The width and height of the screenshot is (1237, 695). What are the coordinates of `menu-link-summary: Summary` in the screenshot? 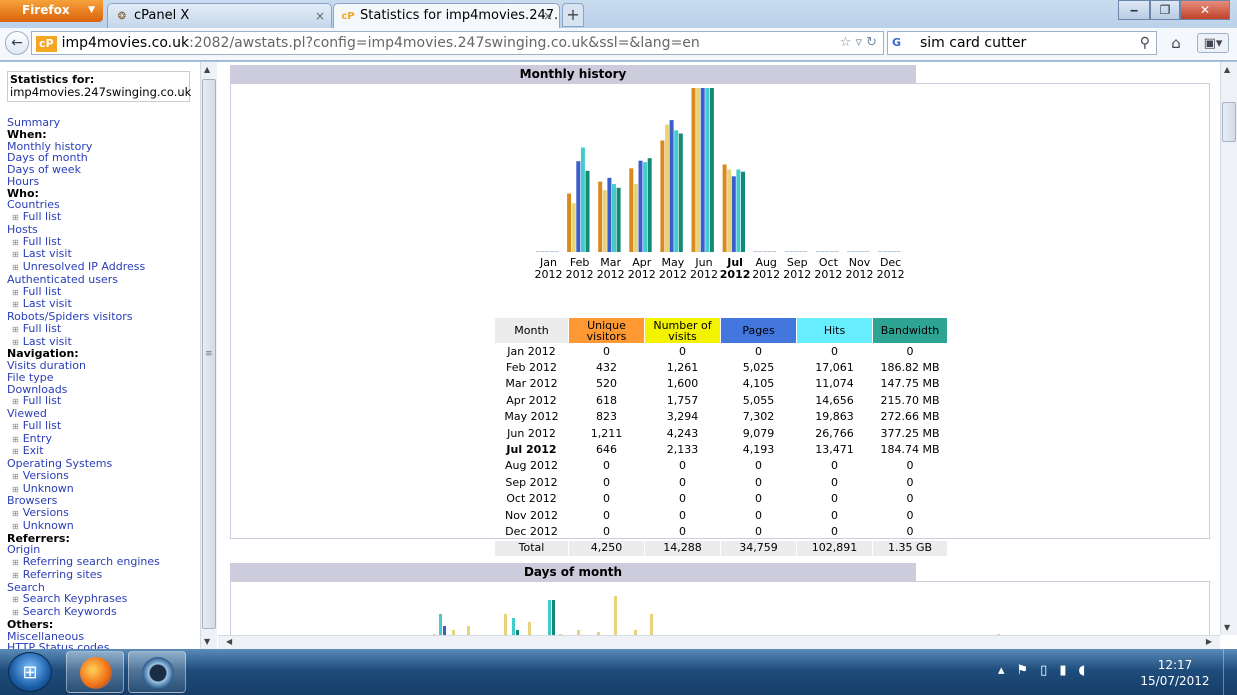 It's located at (103, 123).